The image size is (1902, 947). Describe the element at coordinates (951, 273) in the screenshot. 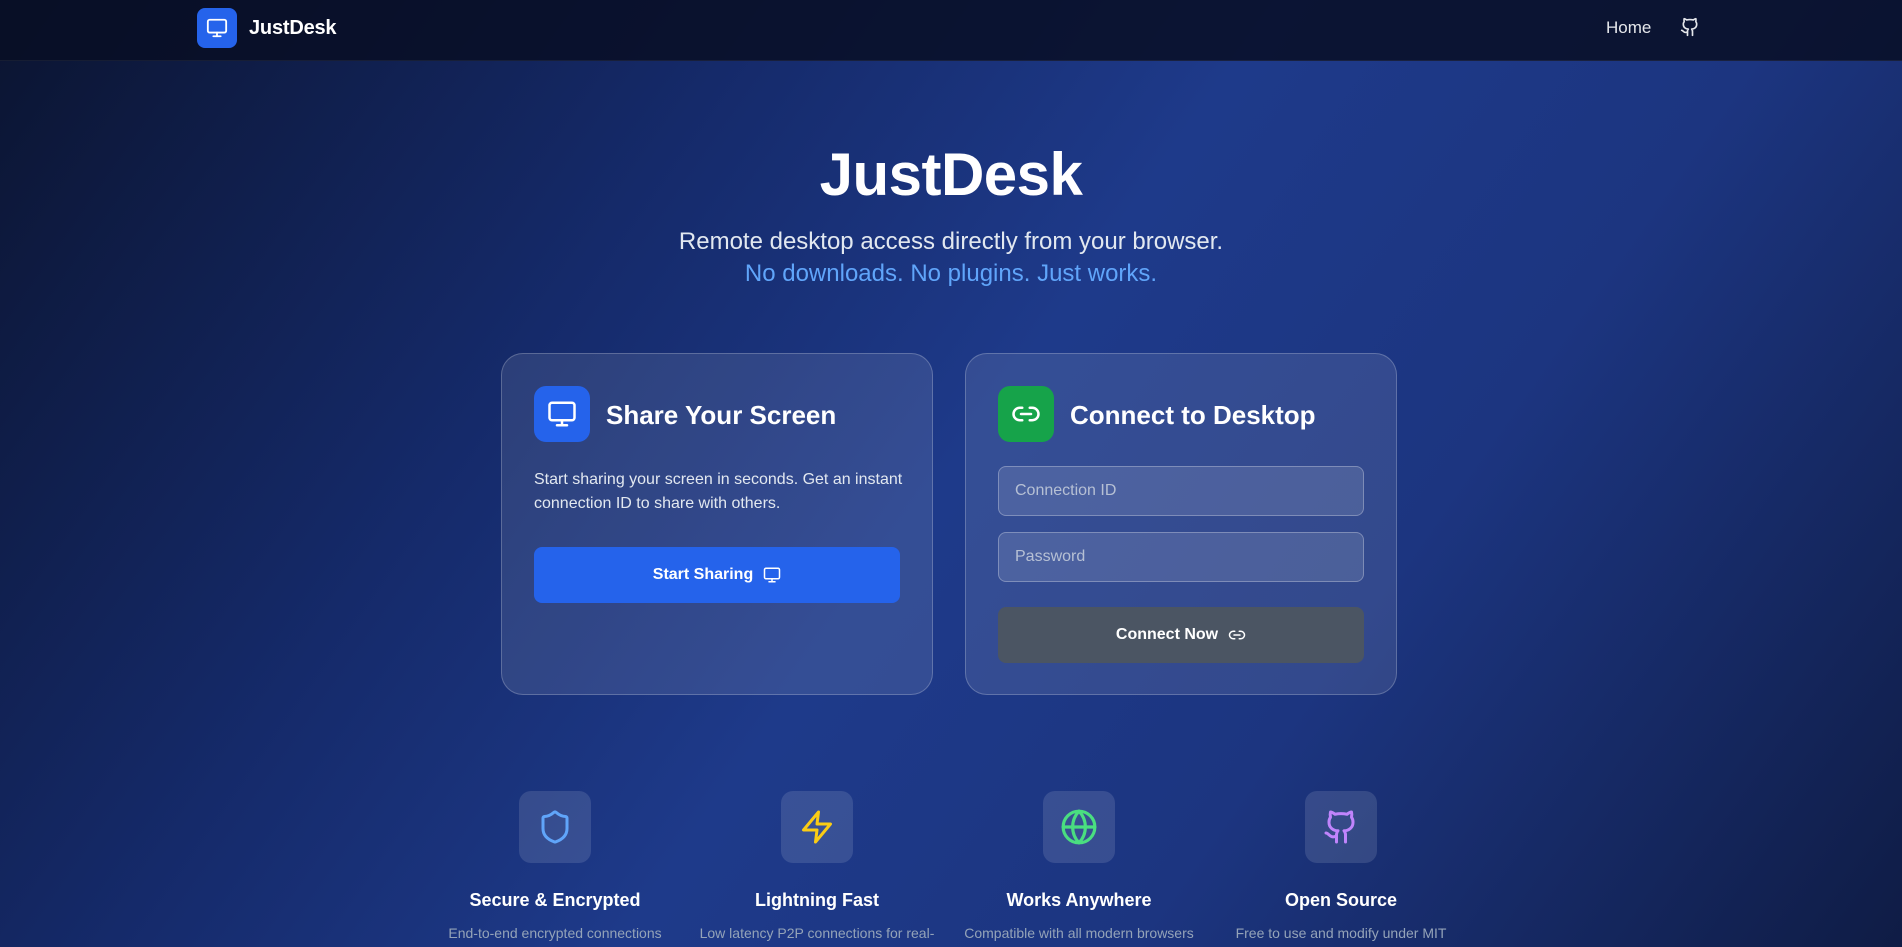

I see `hero-tagline: No downloads. No plugins. Just works.` at that location.